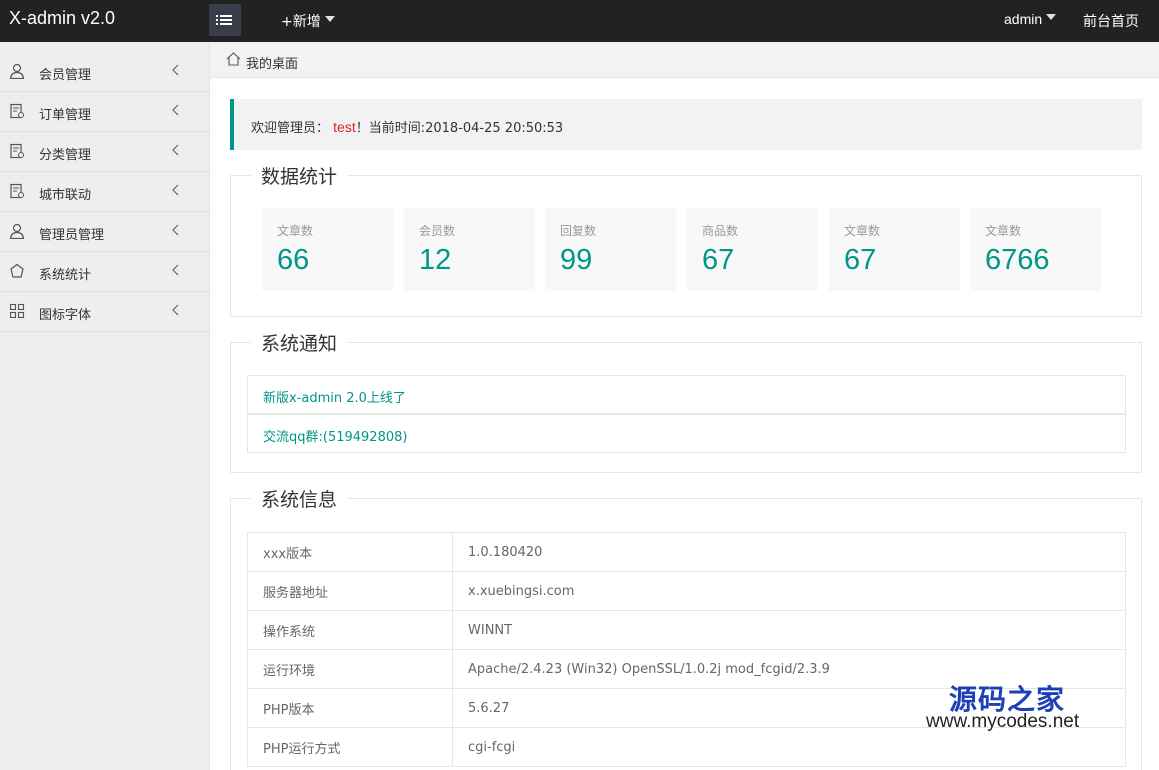  What do you see at coordinates (1017, 260) in the screenshot?
I see `stat-value: 6766` at bounding box center [1017, 260].